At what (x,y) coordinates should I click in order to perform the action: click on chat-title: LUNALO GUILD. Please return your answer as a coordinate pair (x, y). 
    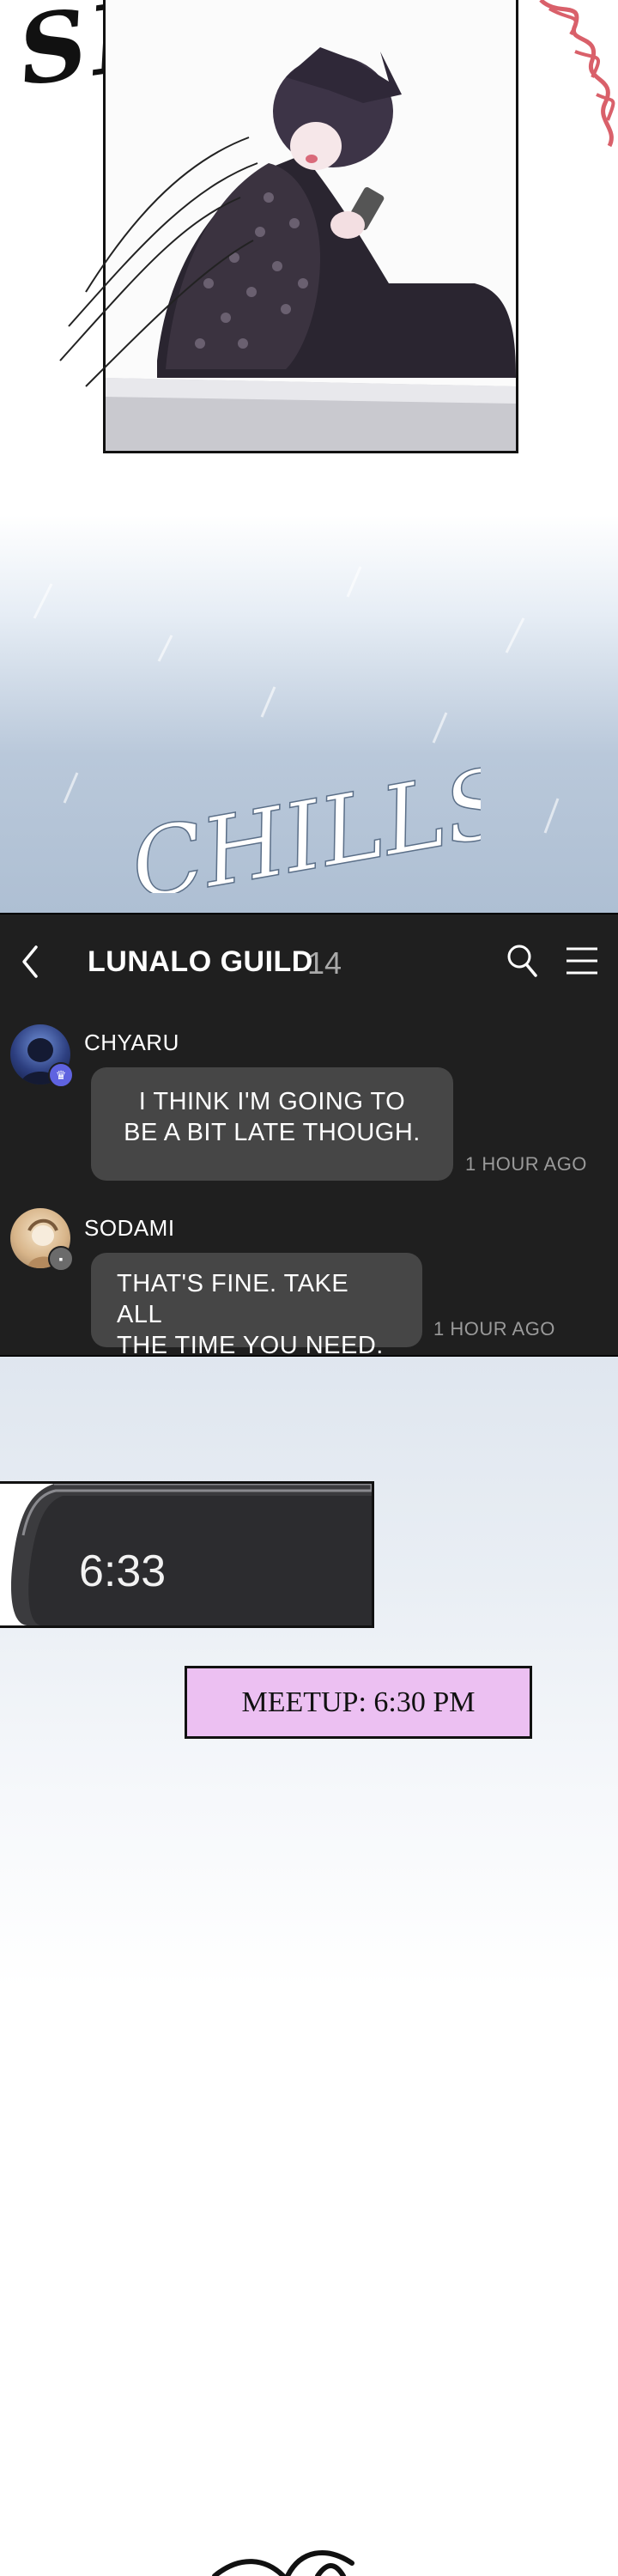
    Looking at the image, I should click on (200, 962).